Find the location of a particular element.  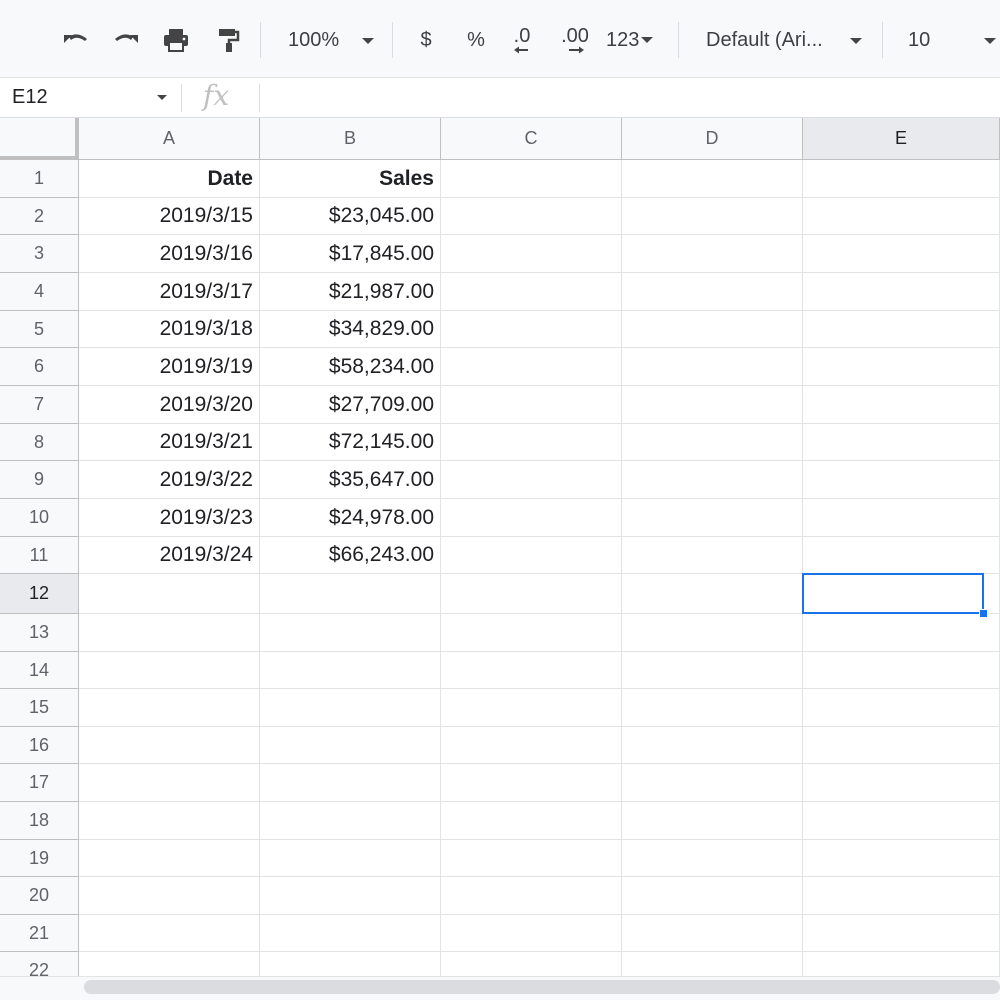

cell-e16 is located at coordinates (901, 745).